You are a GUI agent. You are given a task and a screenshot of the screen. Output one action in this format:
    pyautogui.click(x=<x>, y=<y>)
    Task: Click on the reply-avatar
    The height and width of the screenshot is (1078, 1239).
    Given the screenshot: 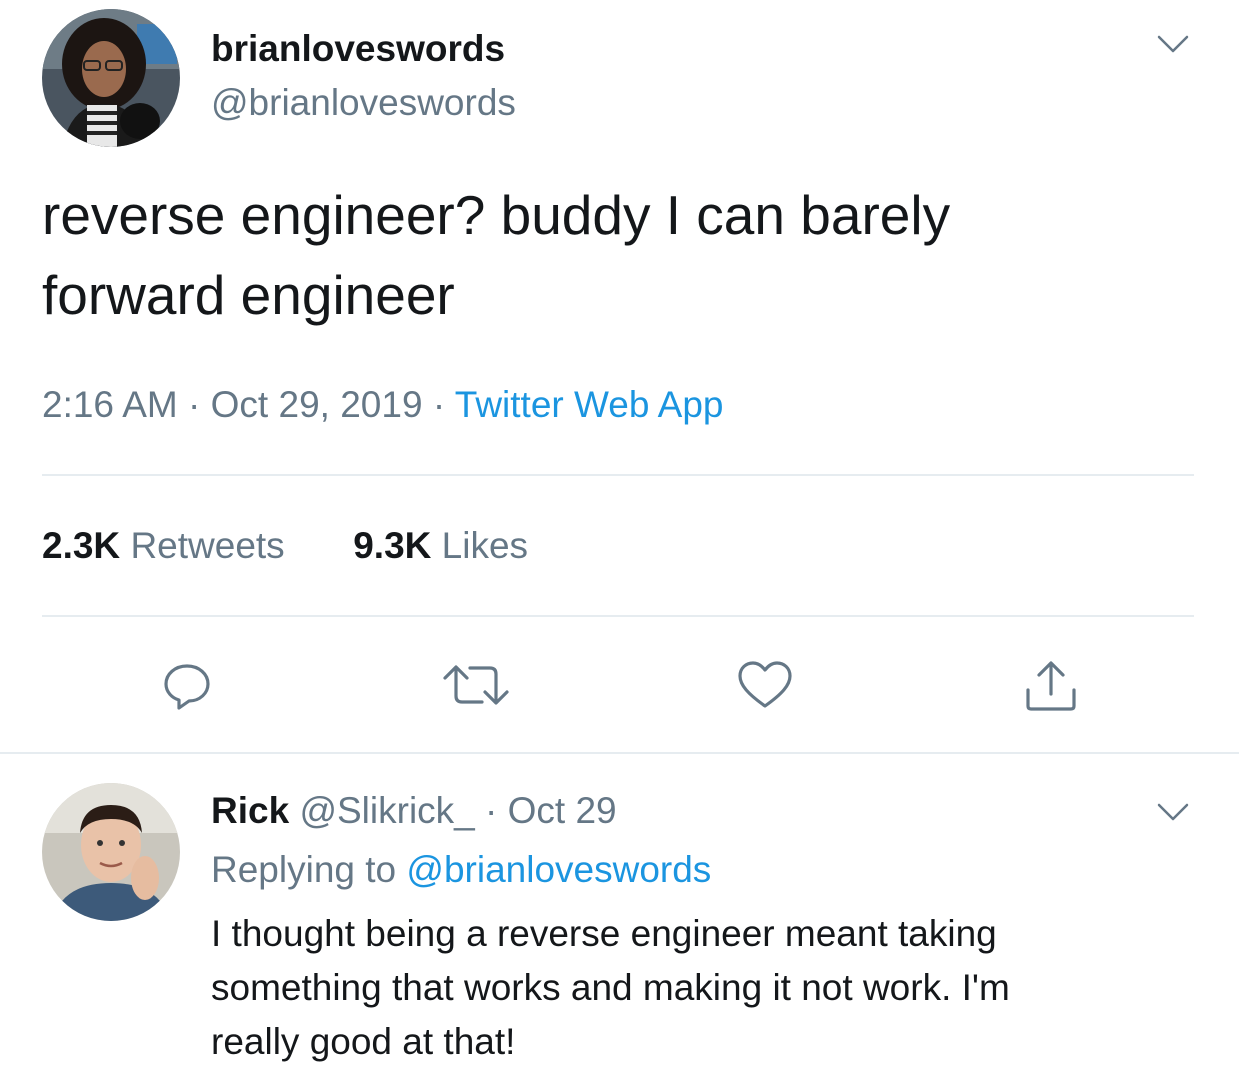 What is the action you would take?
    pyautogui.click(x=111, y=852)
    